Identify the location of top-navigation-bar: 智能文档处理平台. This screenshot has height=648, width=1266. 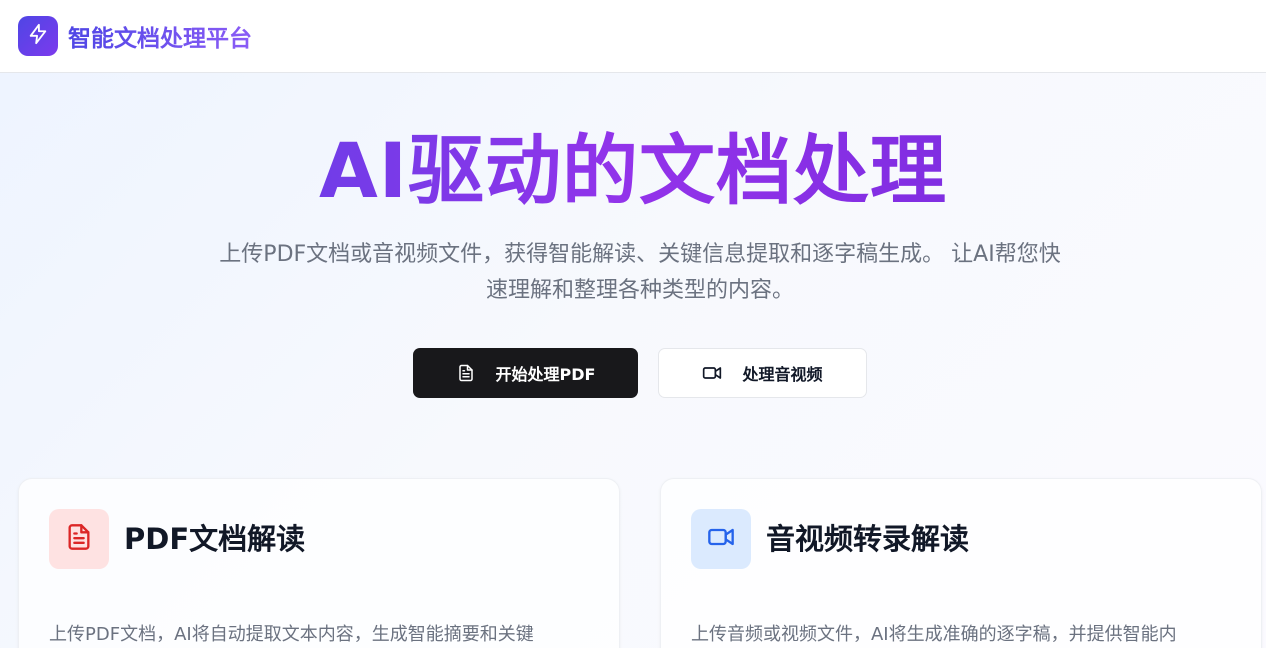
(633, 36).